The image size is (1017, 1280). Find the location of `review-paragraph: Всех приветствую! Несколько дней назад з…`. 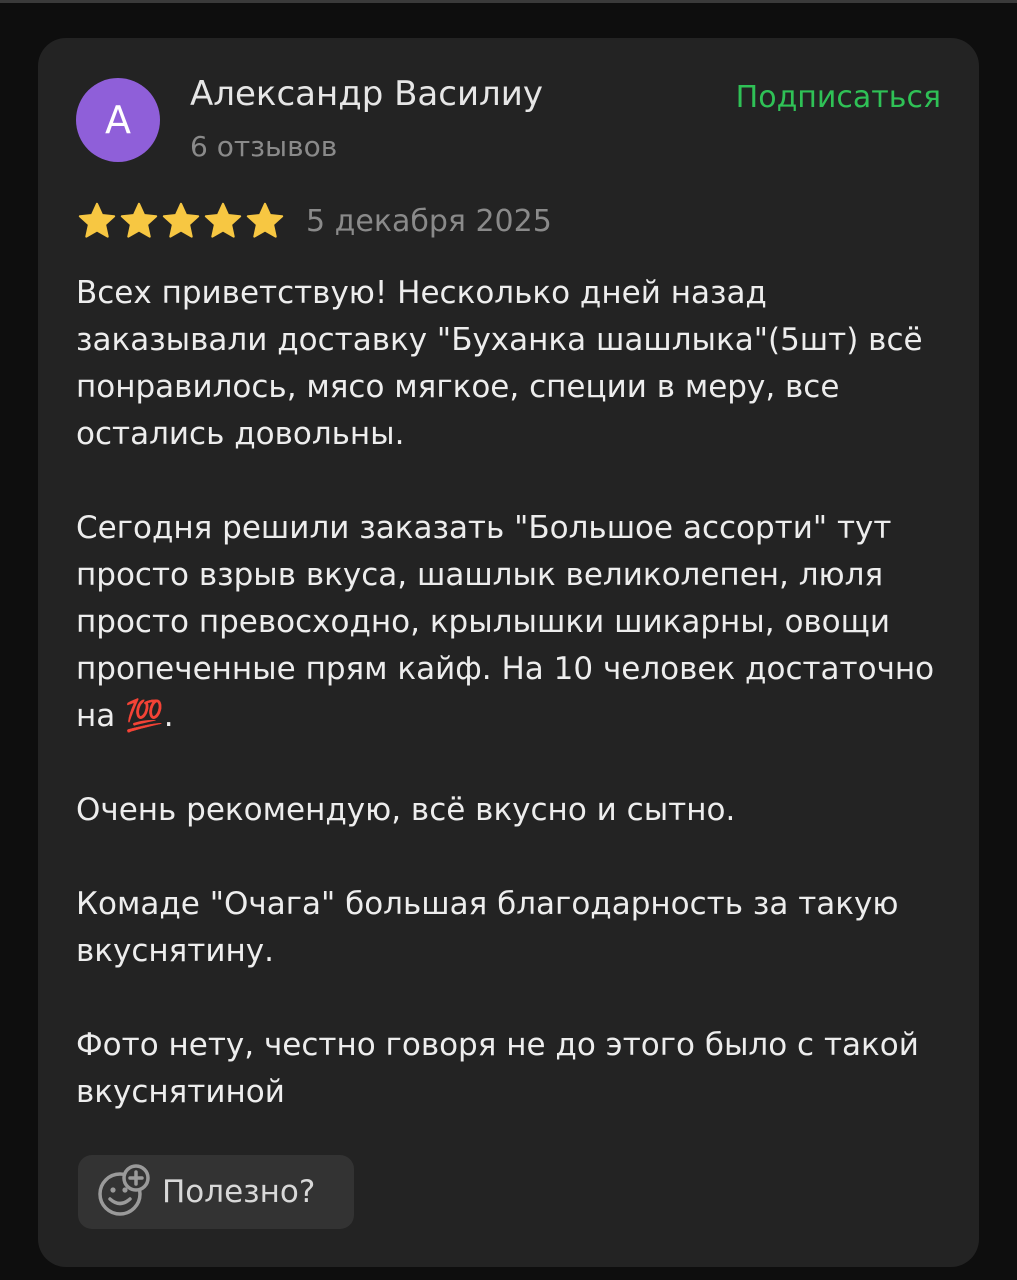

review-paragraph: Всех приветствую! Несколько дней назад з… is located at coordinates (504, 363).